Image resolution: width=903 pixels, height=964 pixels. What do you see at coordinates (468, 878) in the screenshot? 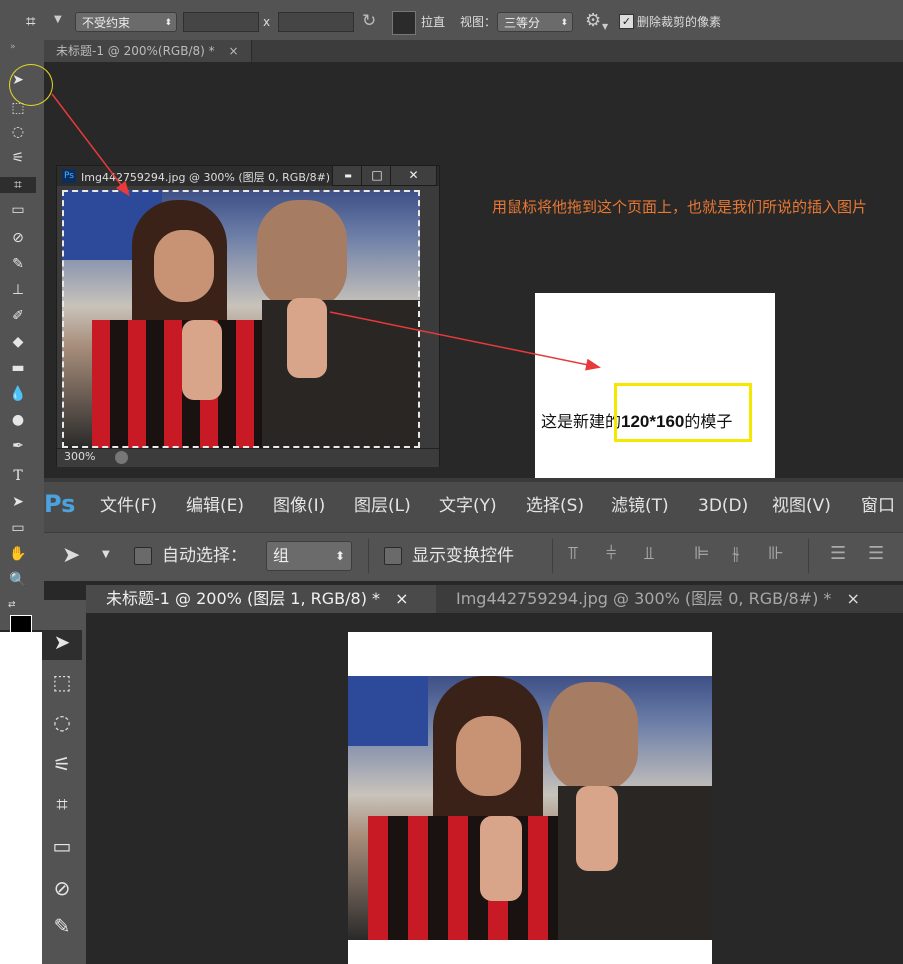
I see `photo-plaid-shirt` at bounding box center [468, 878].